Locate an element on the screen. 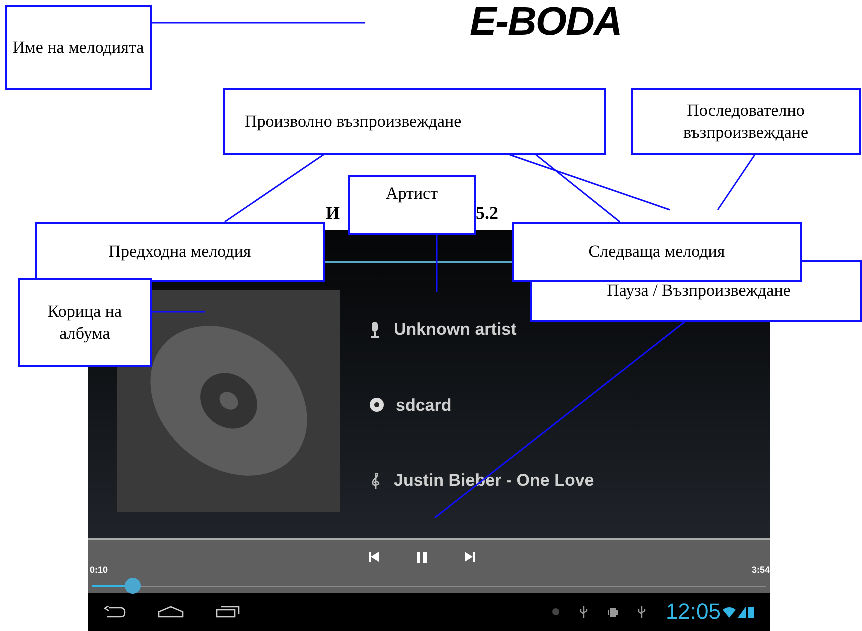 Image resolution: width=862 pixels, height=631 pixels. back-icon is located at coordinates (115, 612).